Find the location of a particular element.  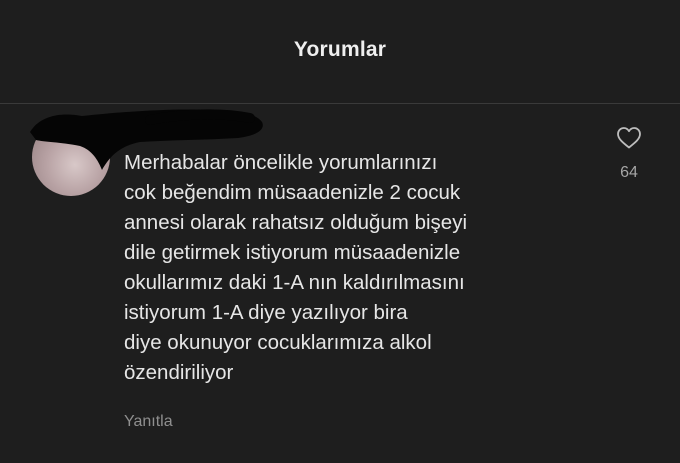

reply-button: Yanıtla is located at coordinates (148, 422).